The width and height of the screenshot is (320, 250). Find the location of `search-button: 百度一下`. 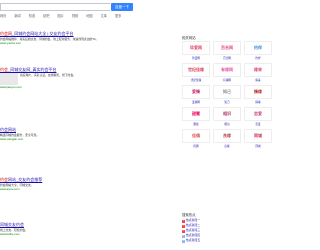

search-button: 百度一下 is located at coordinates (122, 7).